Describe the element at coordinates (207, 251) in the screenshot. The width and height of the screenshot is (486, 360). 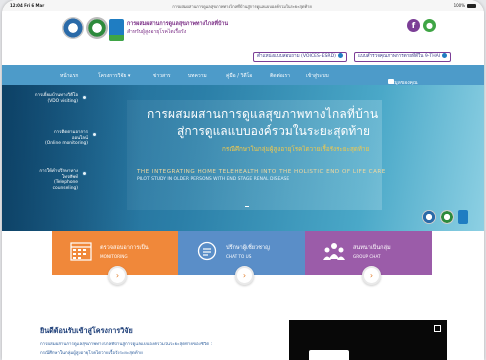
I see `chat-bubble-icon` at that location.